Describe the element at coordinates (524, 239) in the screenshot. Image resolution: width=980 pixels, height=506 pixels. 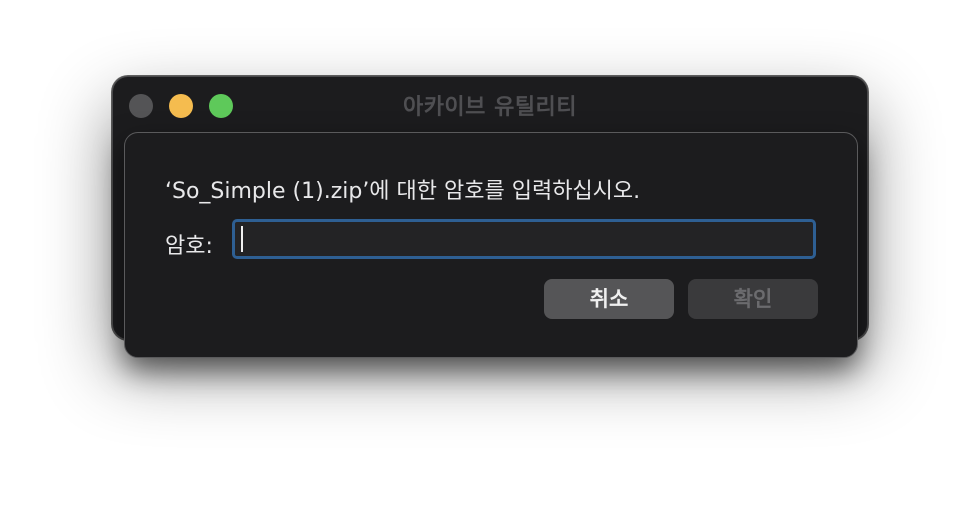
I see `password-input` at that location.